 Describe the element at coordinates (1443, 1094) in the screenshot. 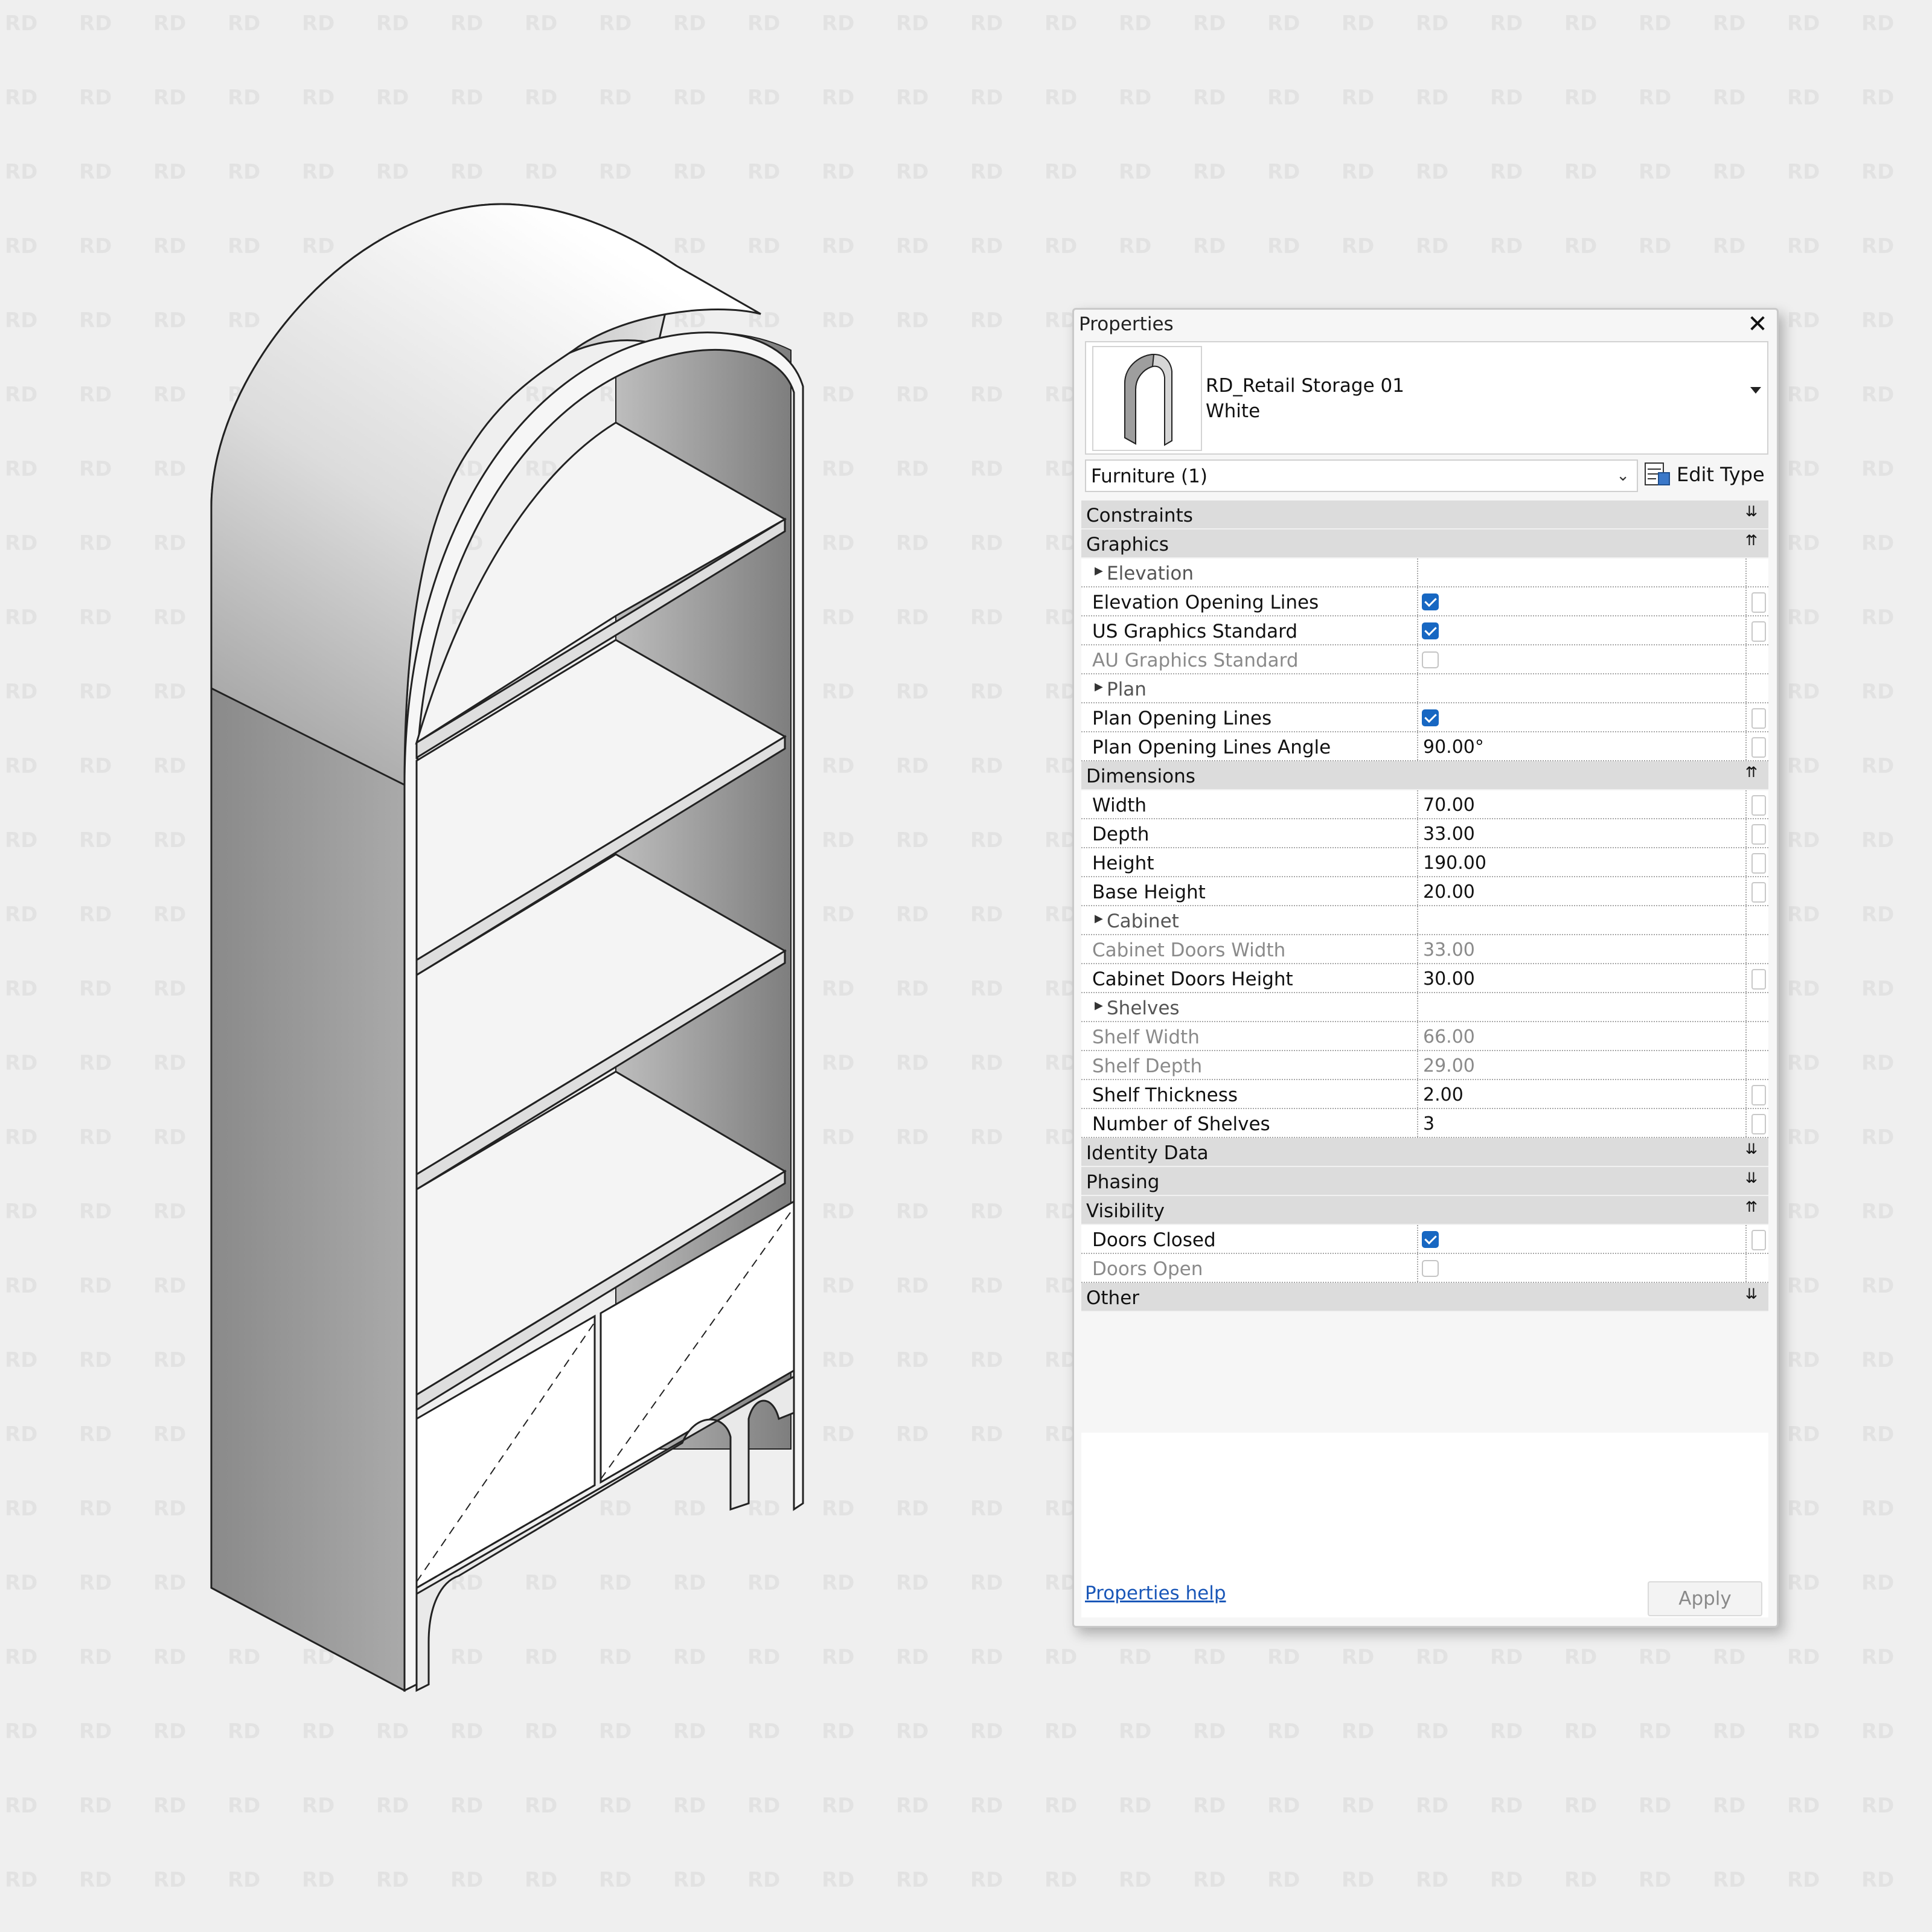

I see `prop-value-field: 2.00` at that location.